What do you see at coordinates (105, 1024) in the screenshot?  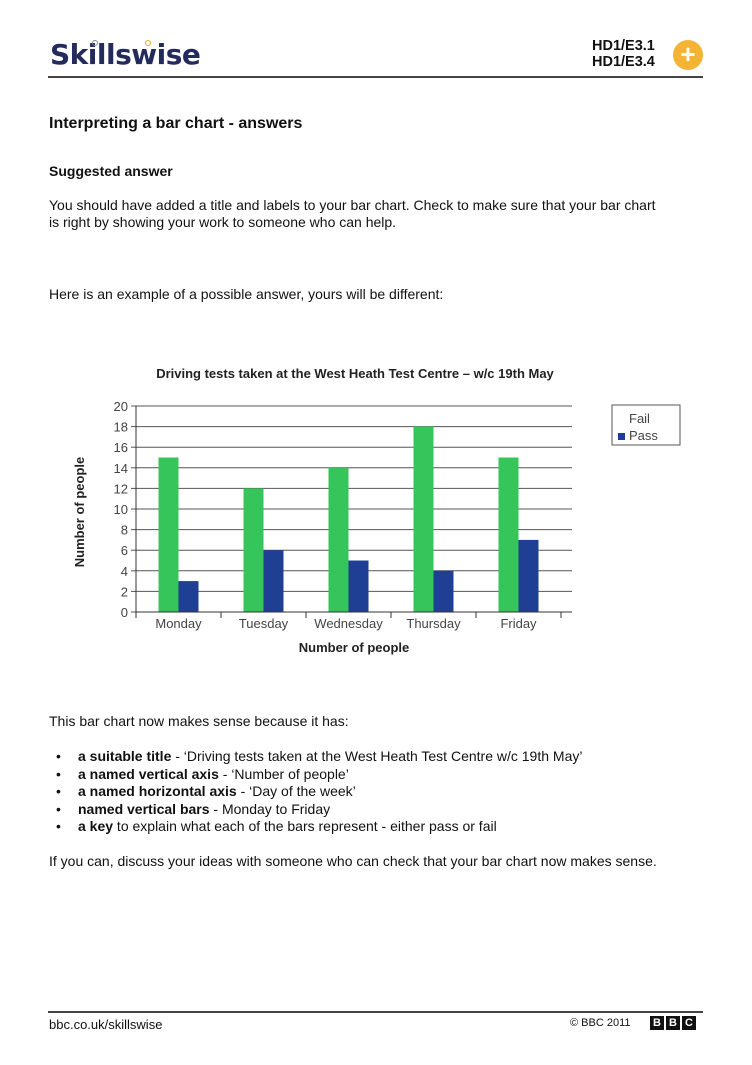 I see `footer-url: bbc.co.uk/skillswise` at bounding box center [105, 1024].